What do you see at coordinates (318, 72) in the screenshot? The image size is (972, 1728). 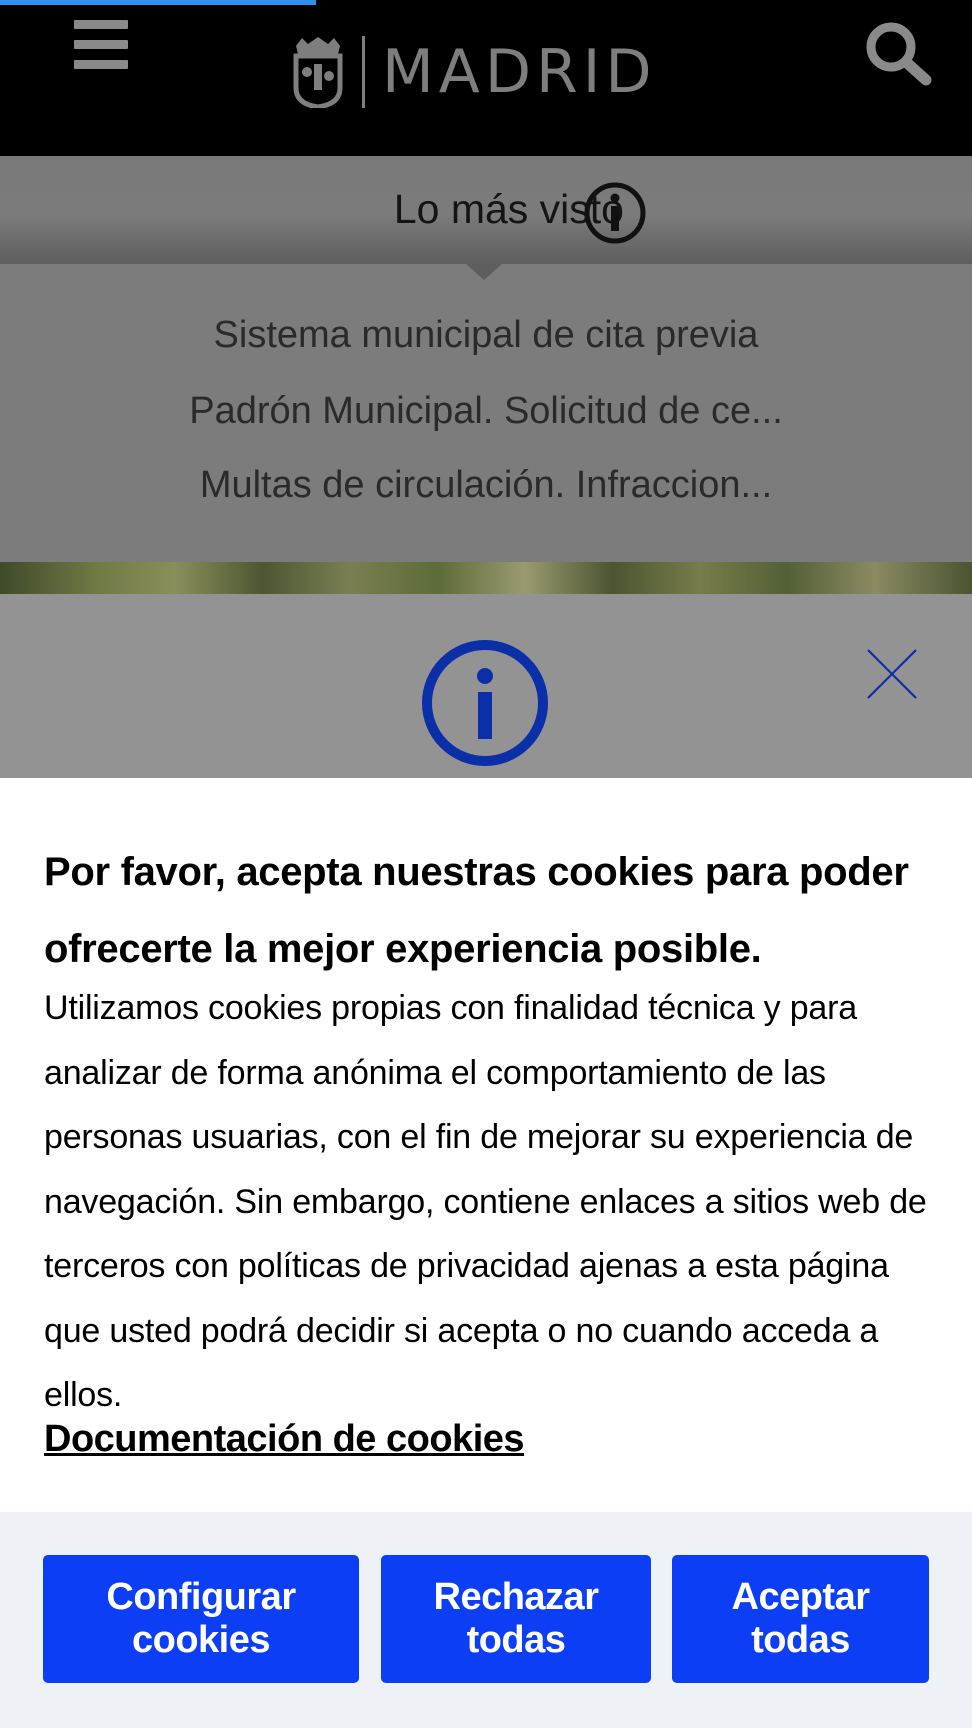 I see `madrid-crest-icon` at bounding box center [318, 72].